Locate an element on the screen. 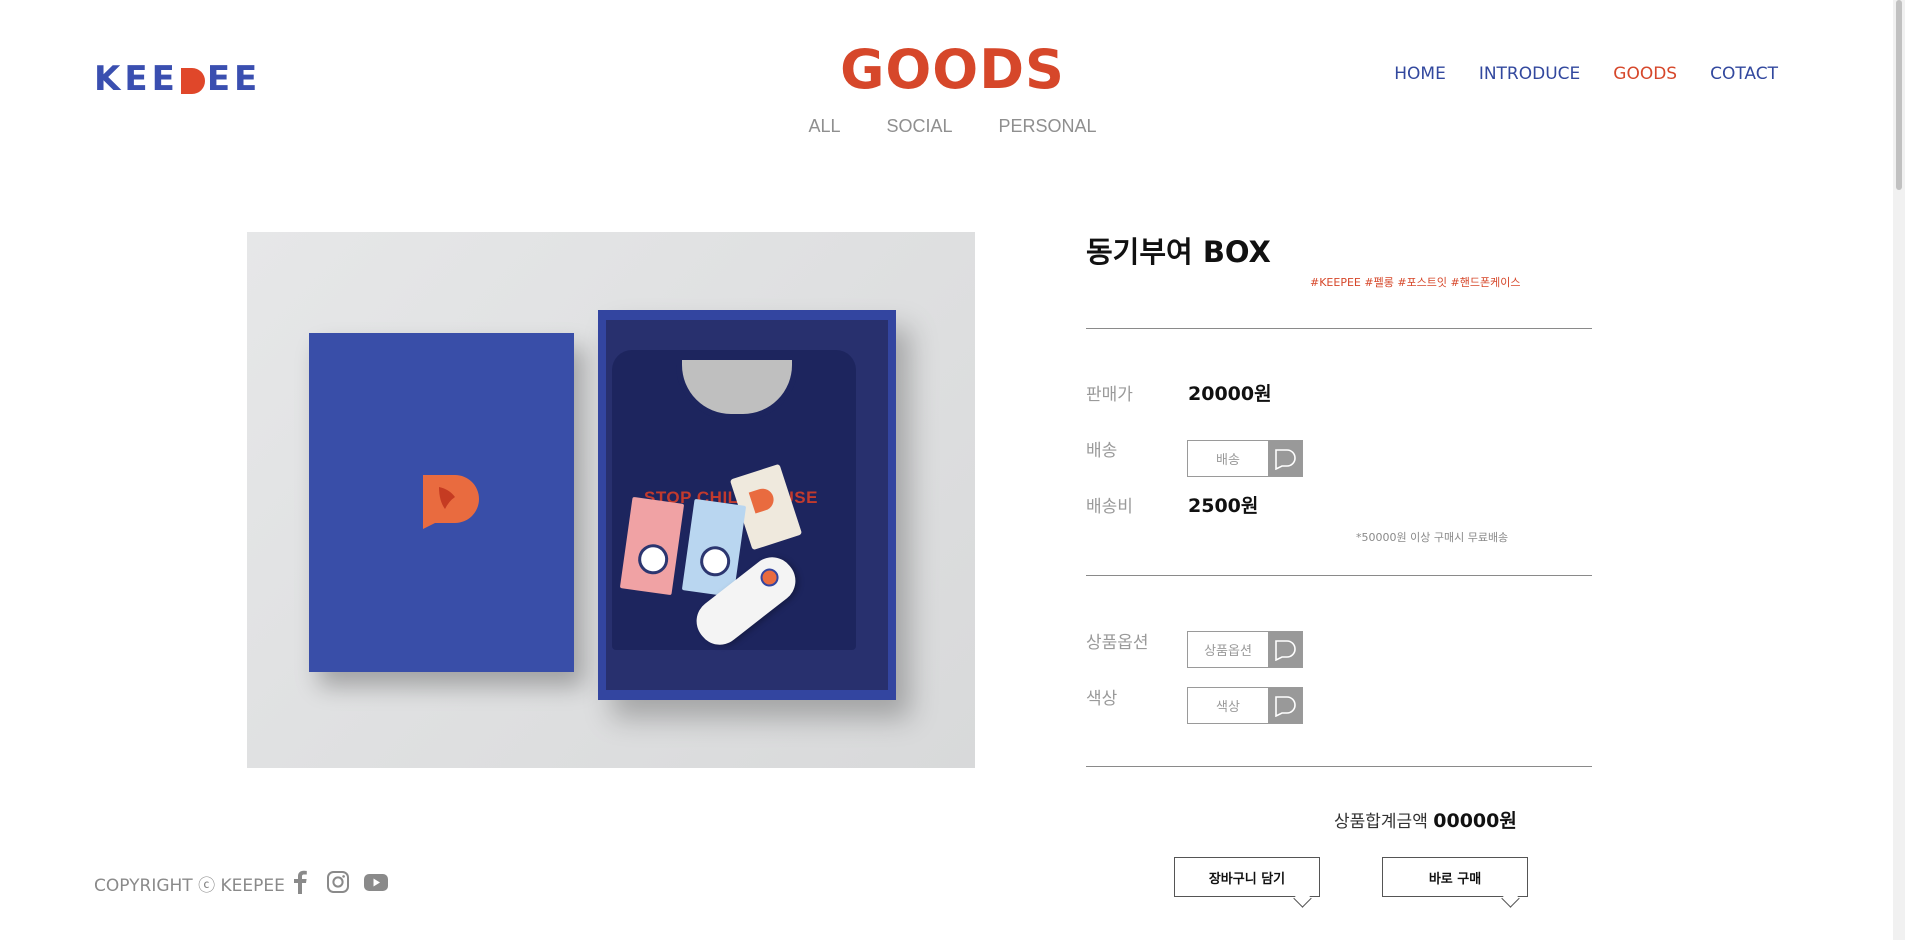 Image resolution: width=1905 pixels, height=940 pixels. page-scrollbar is located at coordinates (1899, 470).